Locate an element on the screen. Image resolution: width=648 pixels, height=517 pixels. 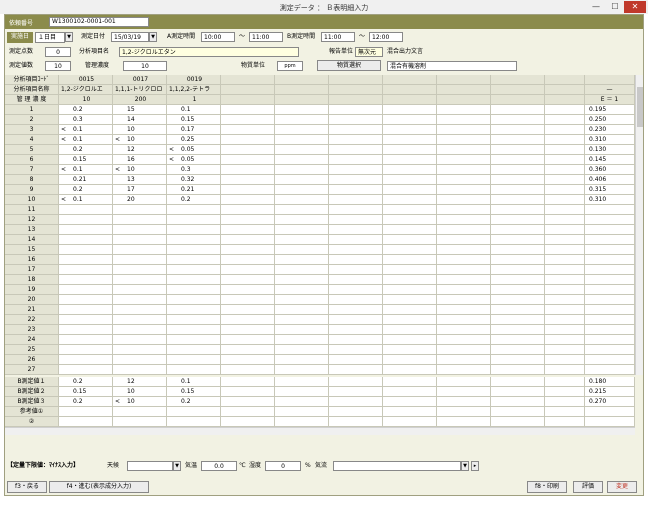
table-cell: 10 is located at coordinates (140, 130).